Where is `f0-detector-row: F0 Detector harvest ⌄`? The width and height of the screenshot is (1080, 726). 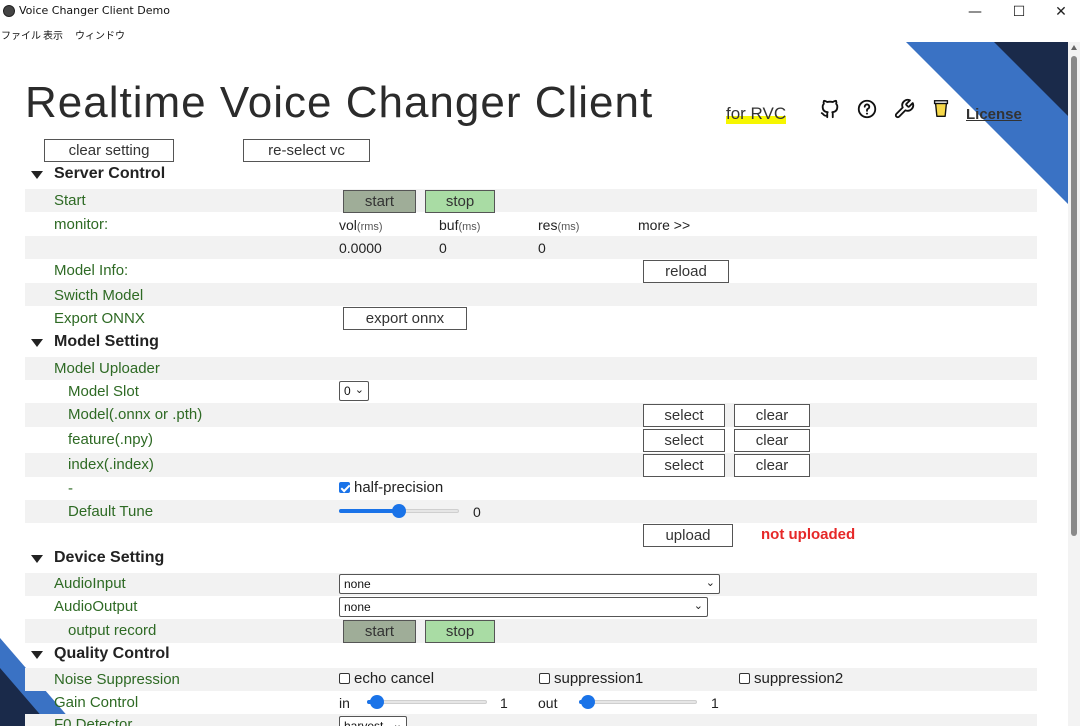 f0-detector-row: F0 Detector harvest ⌄ is located at coordinates (531, 720).